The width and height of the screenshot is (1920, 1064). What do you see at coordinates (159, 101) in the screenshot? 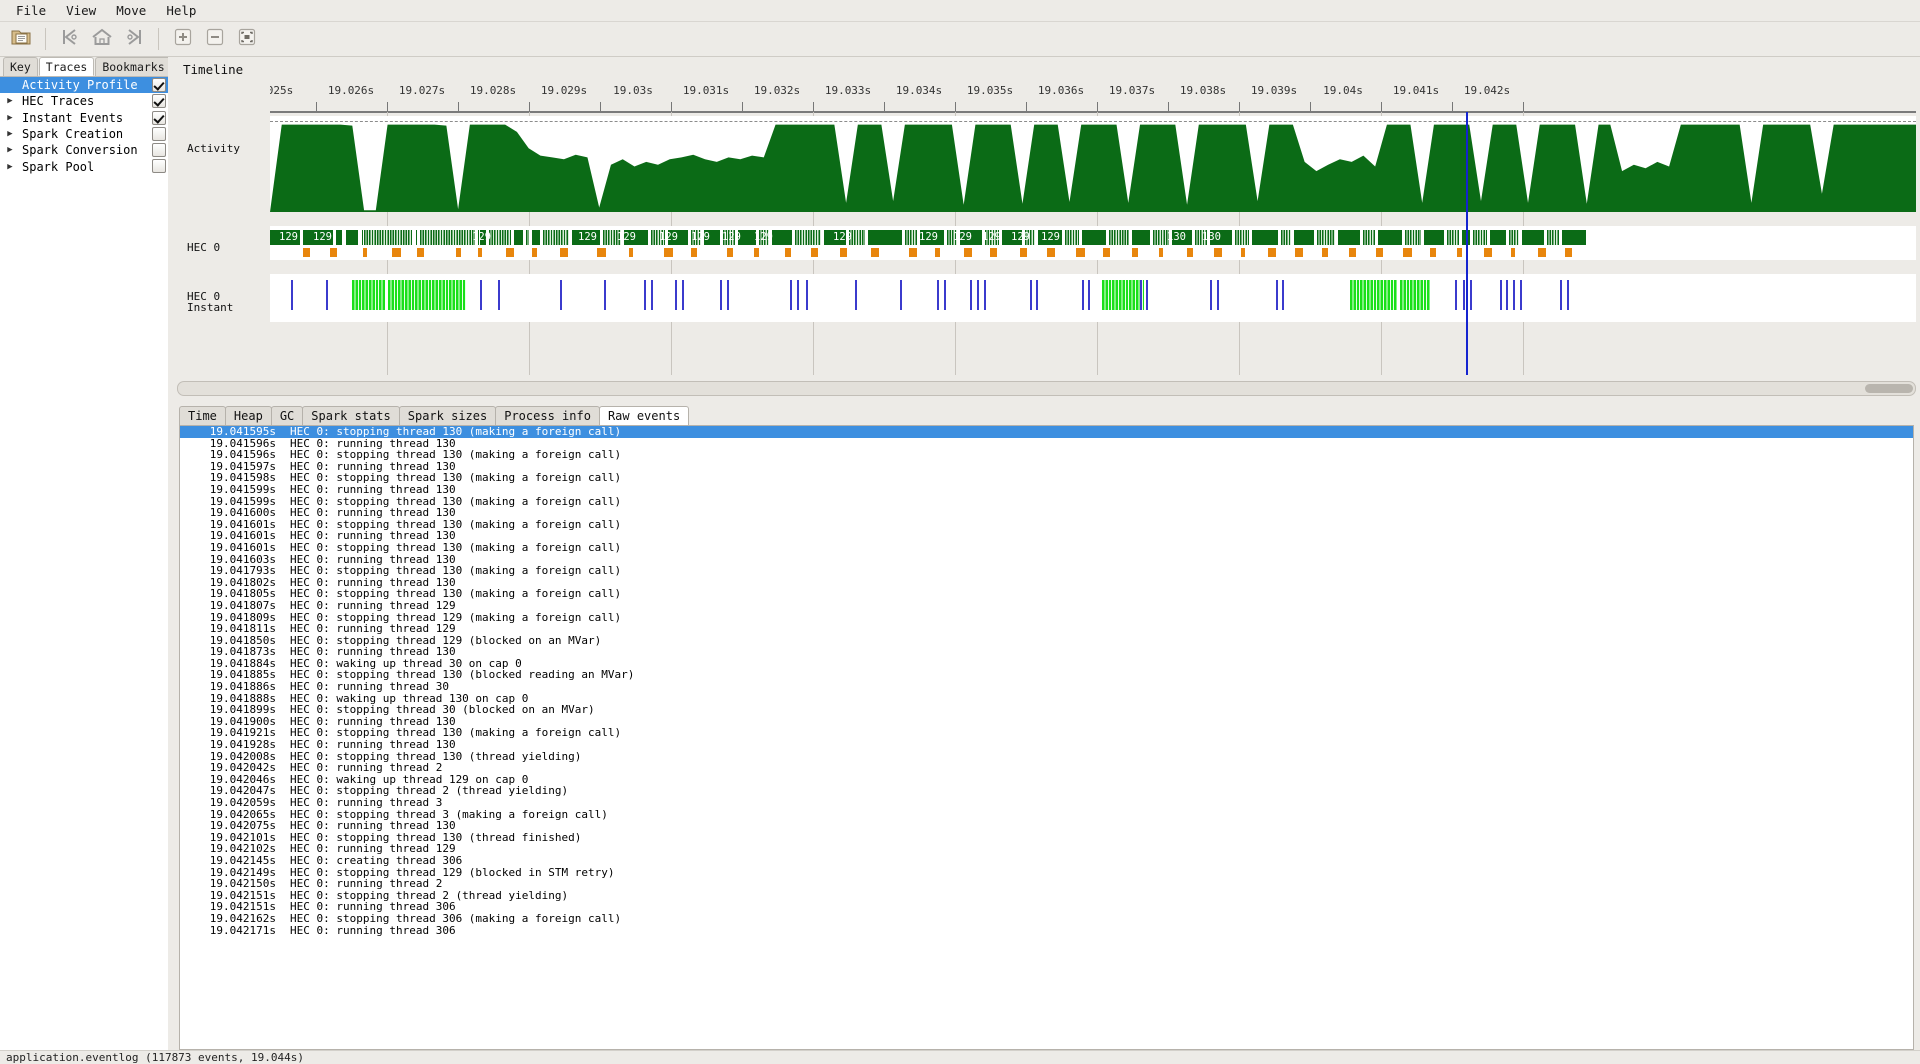
I see `checkbox-hec-traces` at bounding box center [159, 101].